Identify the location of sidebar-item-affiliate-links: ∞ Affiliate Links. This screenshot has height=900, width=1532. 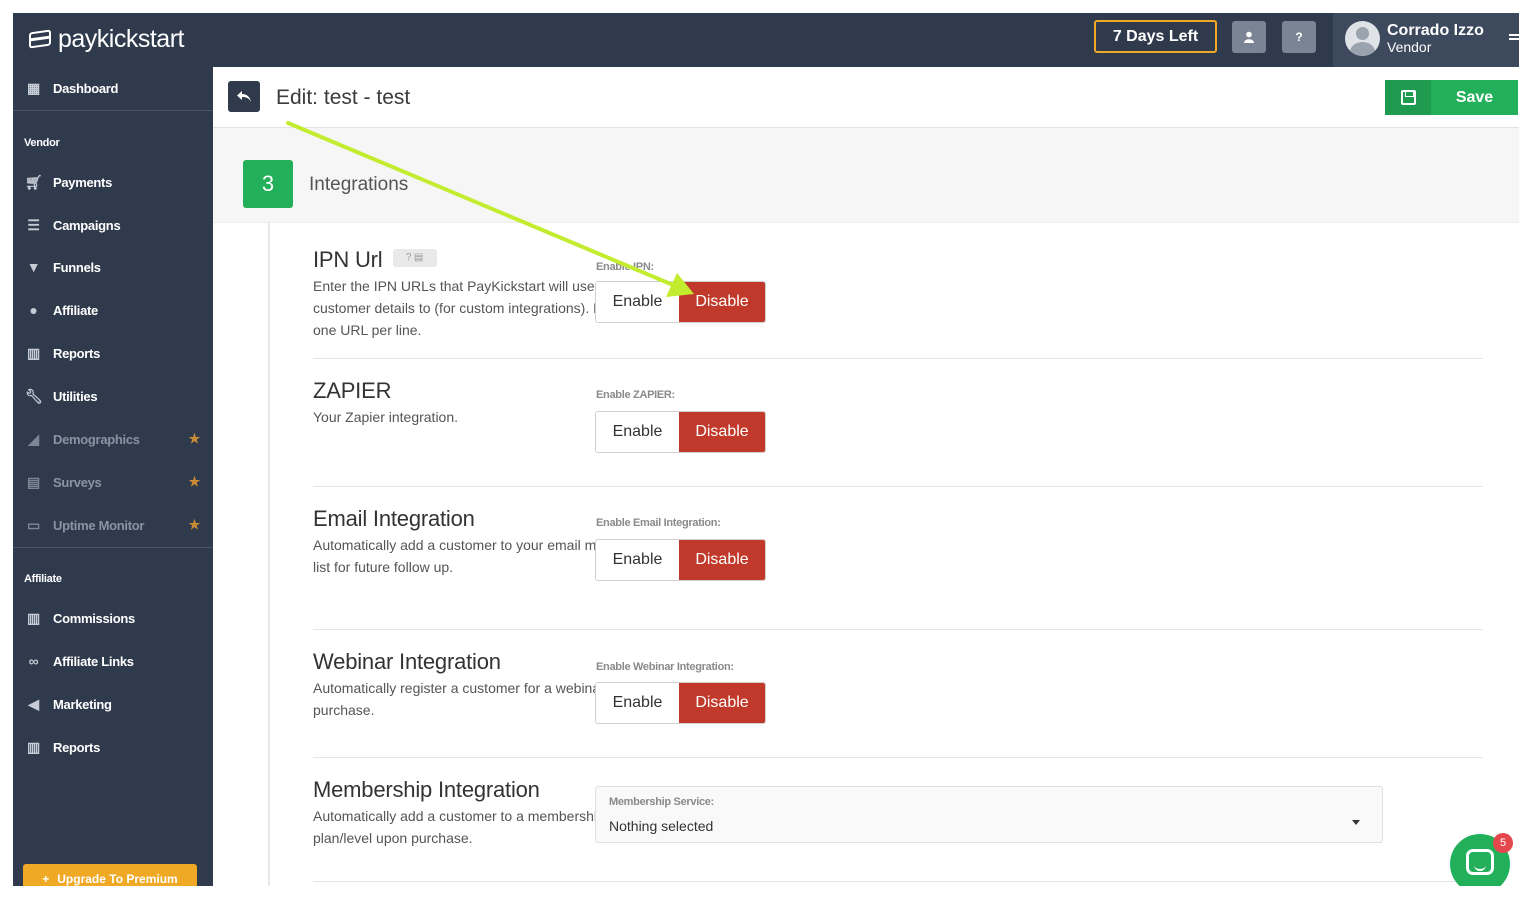
(113, 661).